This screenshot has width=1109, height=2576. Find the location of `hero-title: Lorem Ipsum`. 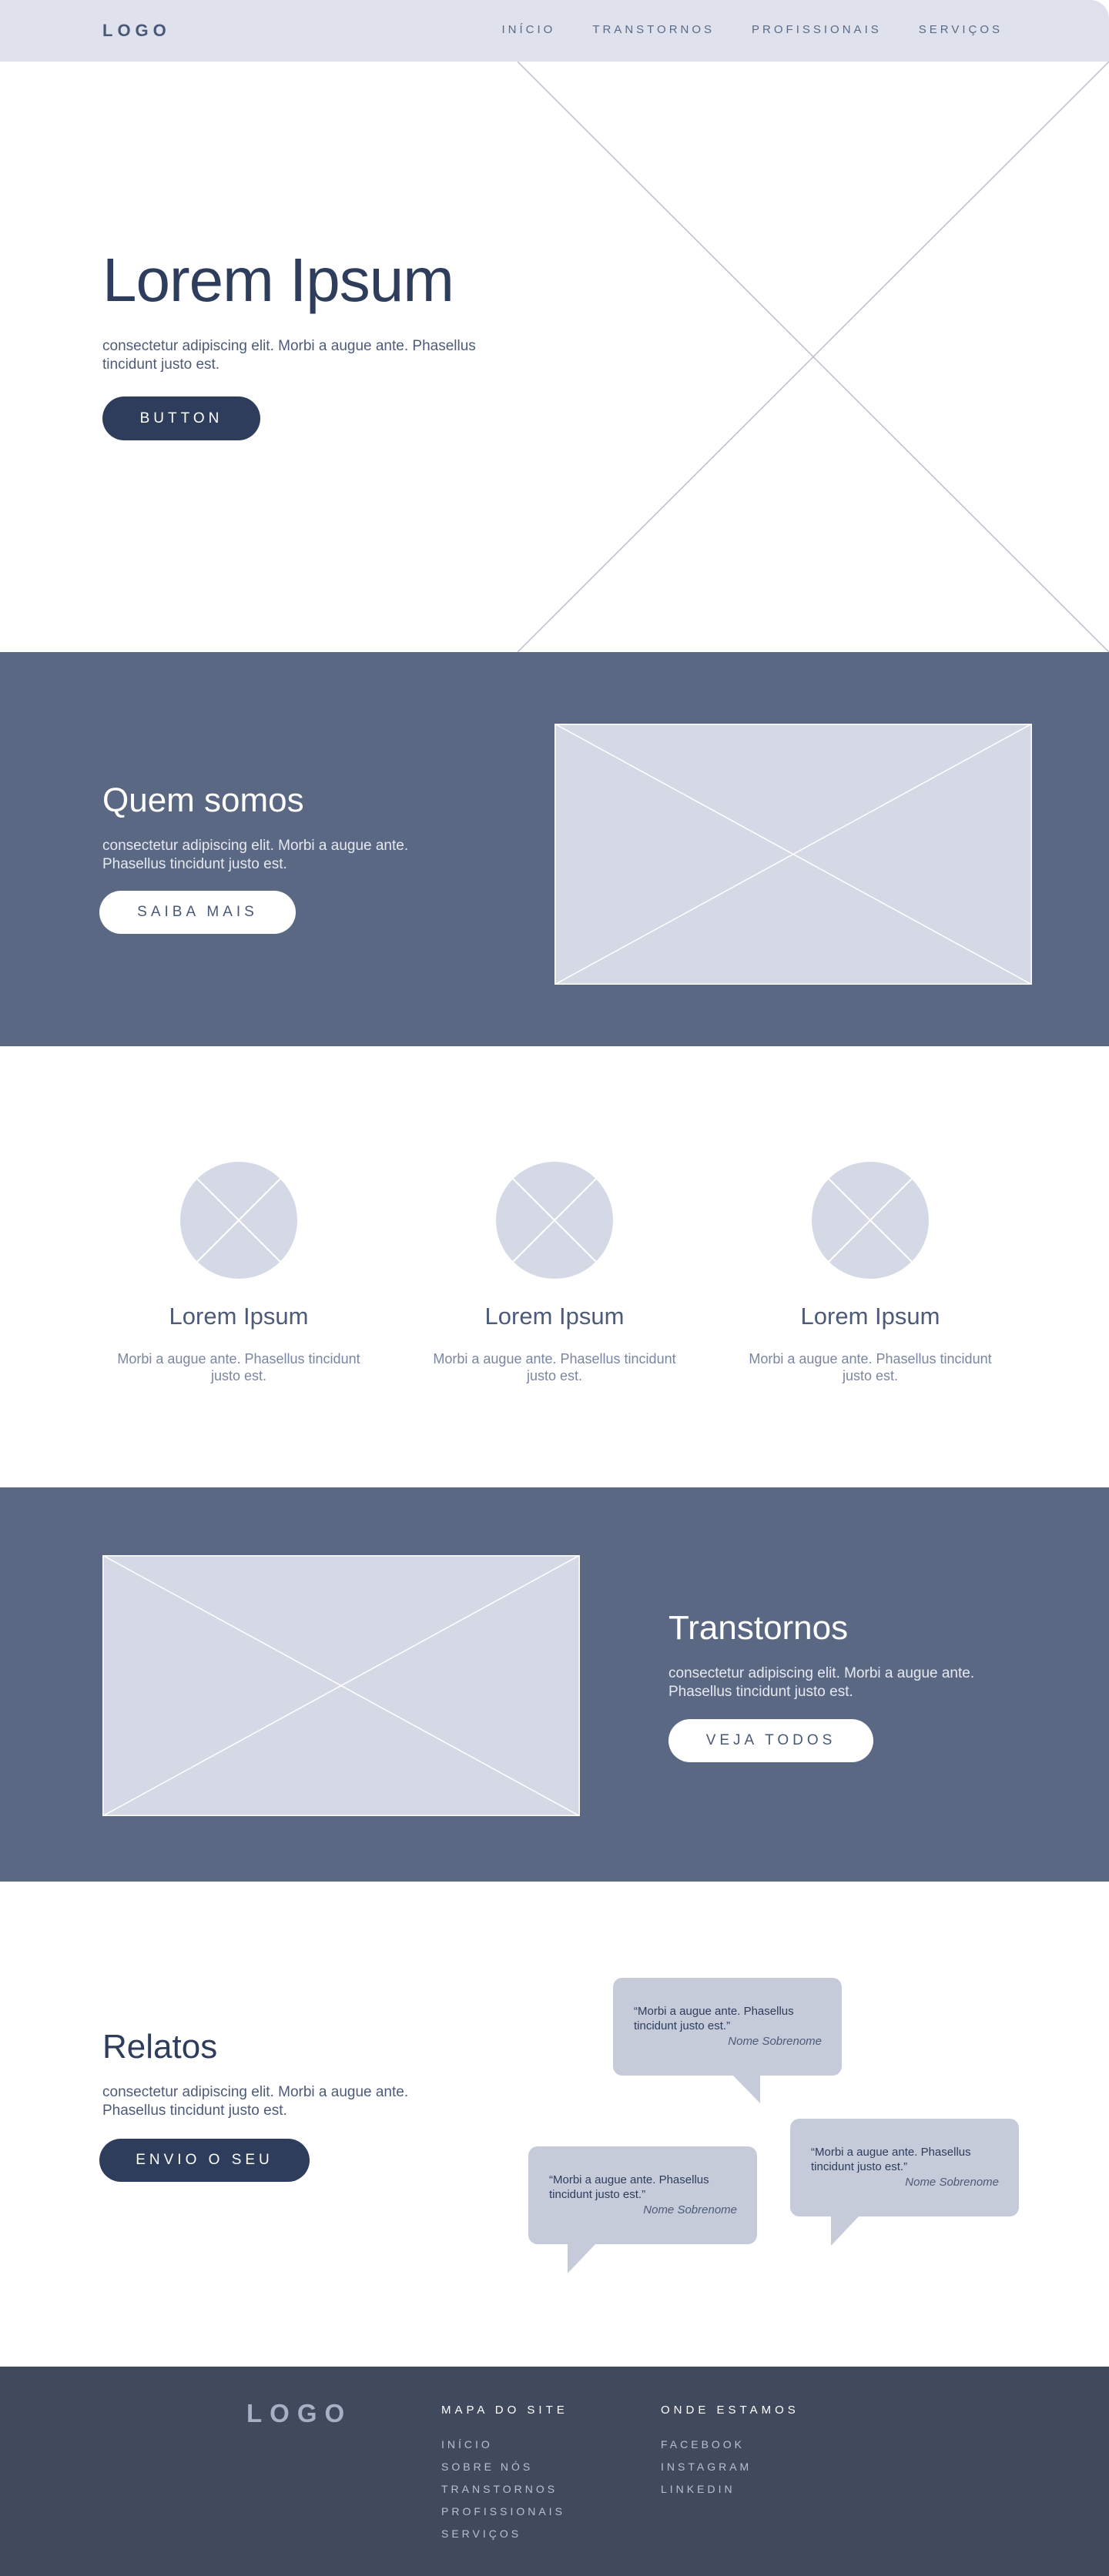

hero-title: Lorem Ipsum is located at coordinates (278, 280).